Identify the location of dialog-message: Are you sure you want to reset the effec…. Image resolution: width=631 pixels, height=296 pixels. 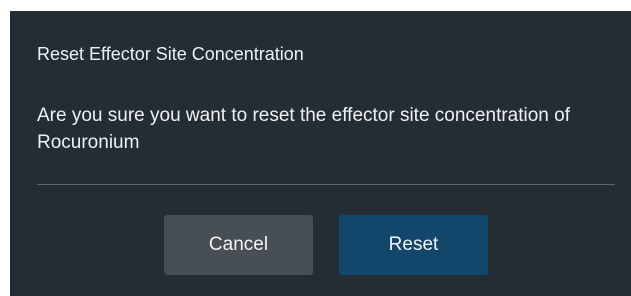
(304, 129).